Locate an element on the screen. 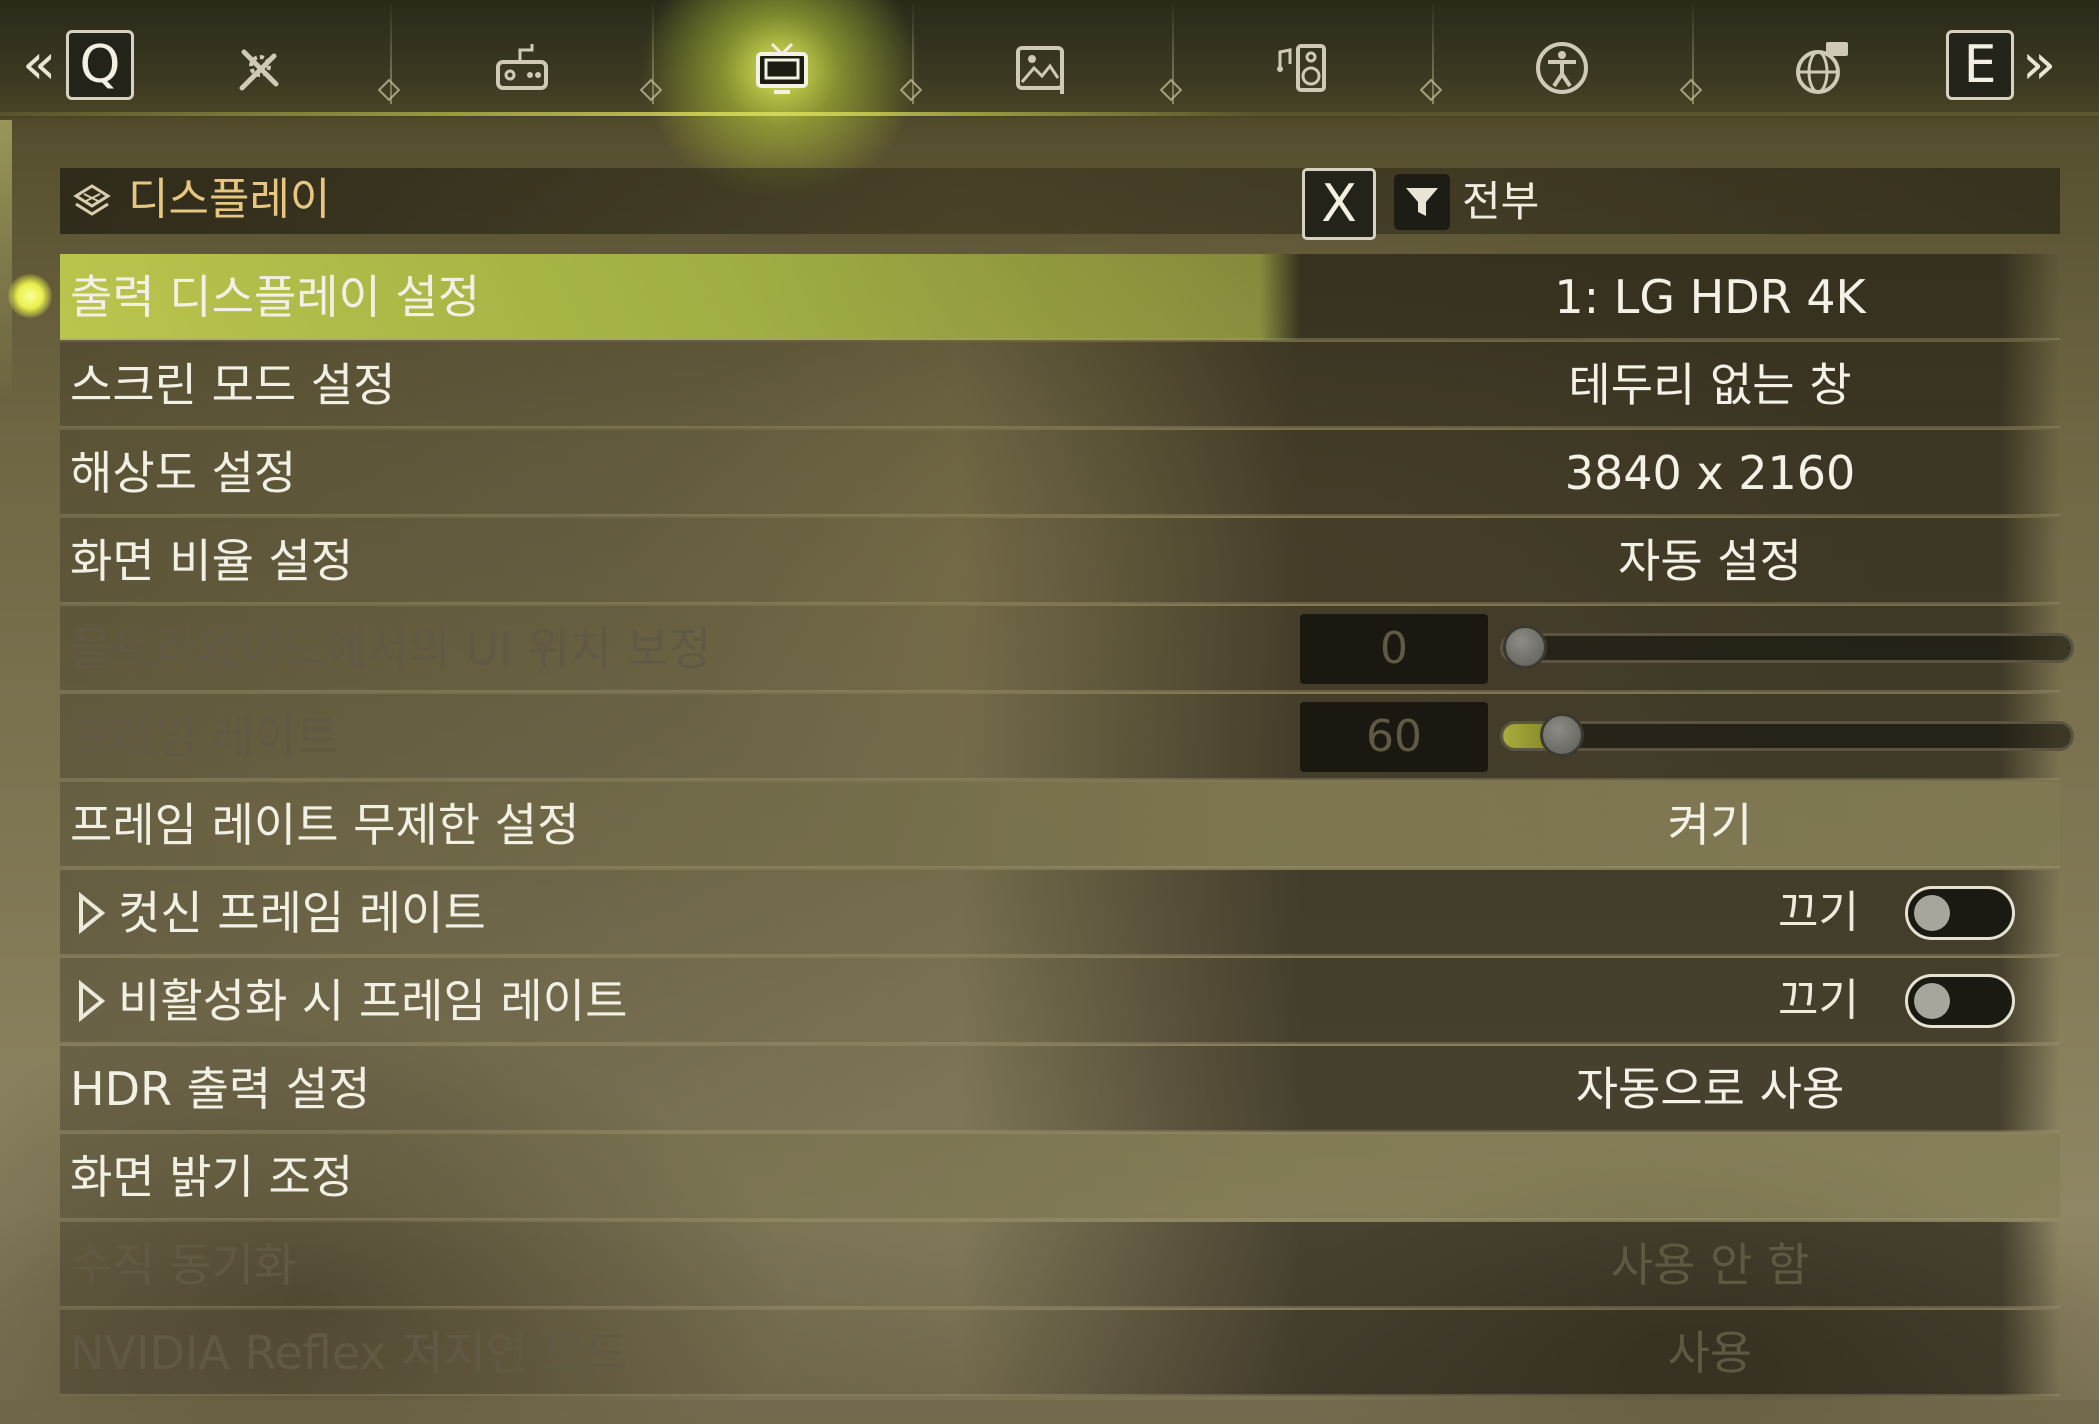 The height and width of the screenshot is (1424, 2099). tab-sound is located at coordinates (1302, 68).